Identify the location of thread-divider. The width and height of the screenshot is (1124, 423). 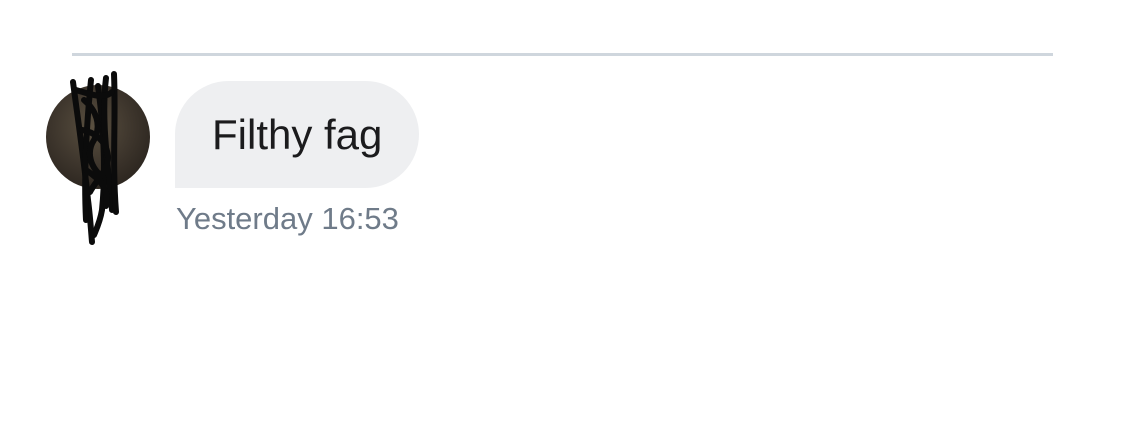
(562, 54).